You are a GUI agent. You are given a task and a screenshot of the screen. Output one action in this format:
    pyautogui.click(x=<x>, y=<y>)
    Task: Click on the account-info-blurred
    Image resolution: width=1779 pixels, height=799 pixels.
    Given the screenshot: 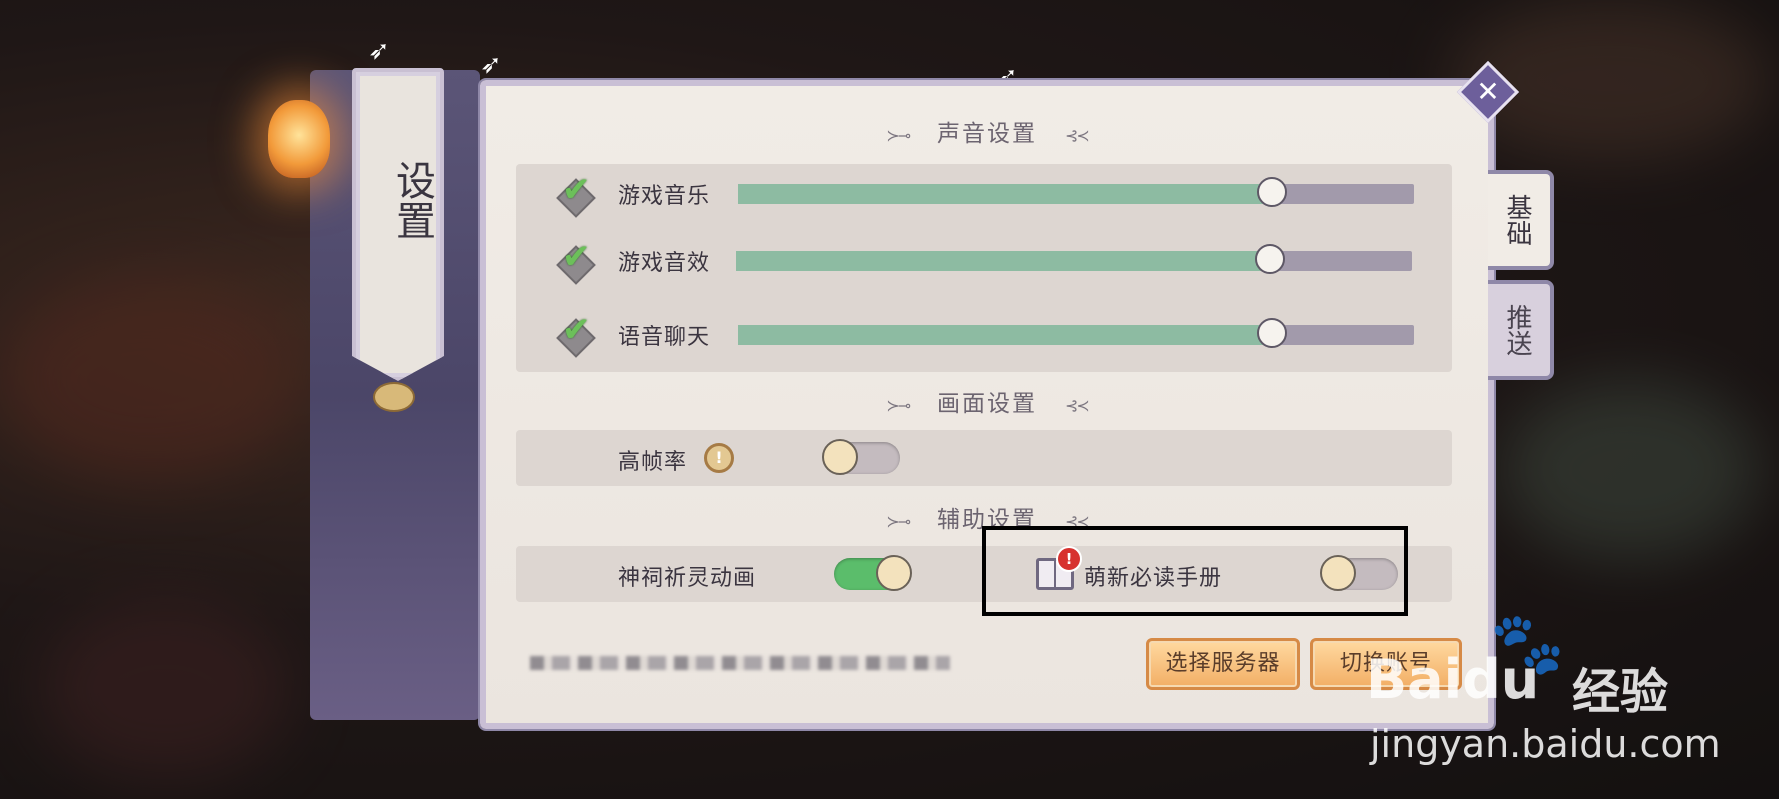 What is the action you would take?
    pyautogui.click(x=740, y=663)
    